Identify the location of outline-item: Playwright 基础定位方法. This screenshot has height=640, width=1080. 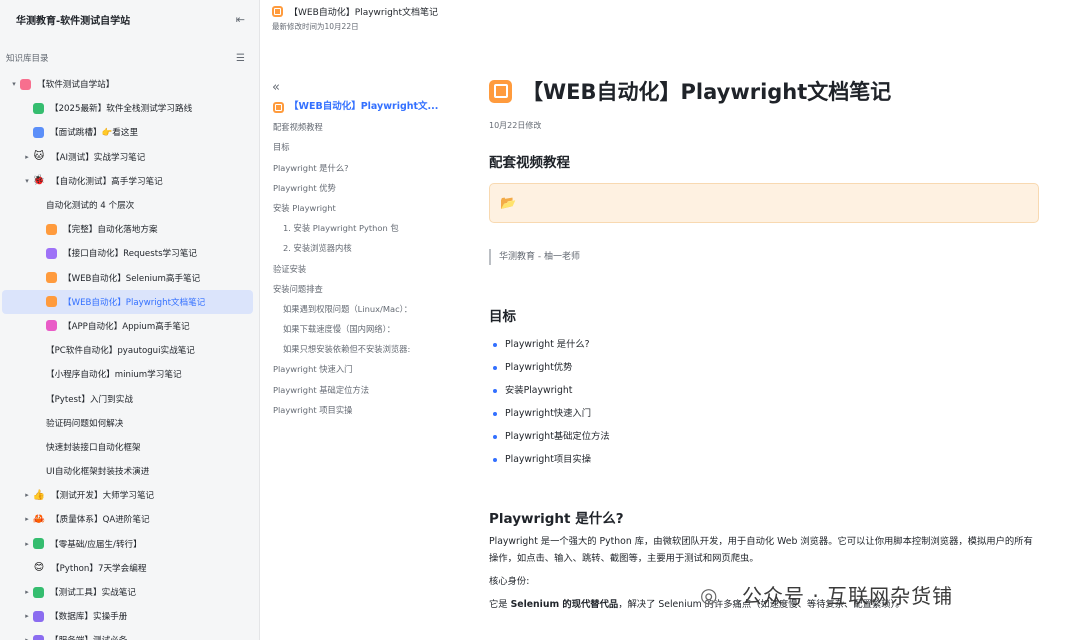
(359, 390).